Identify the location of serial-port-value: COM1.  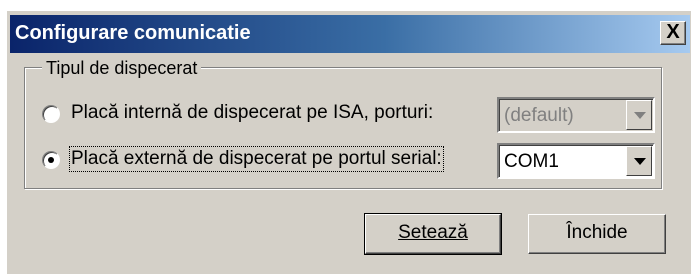
(531, 161).